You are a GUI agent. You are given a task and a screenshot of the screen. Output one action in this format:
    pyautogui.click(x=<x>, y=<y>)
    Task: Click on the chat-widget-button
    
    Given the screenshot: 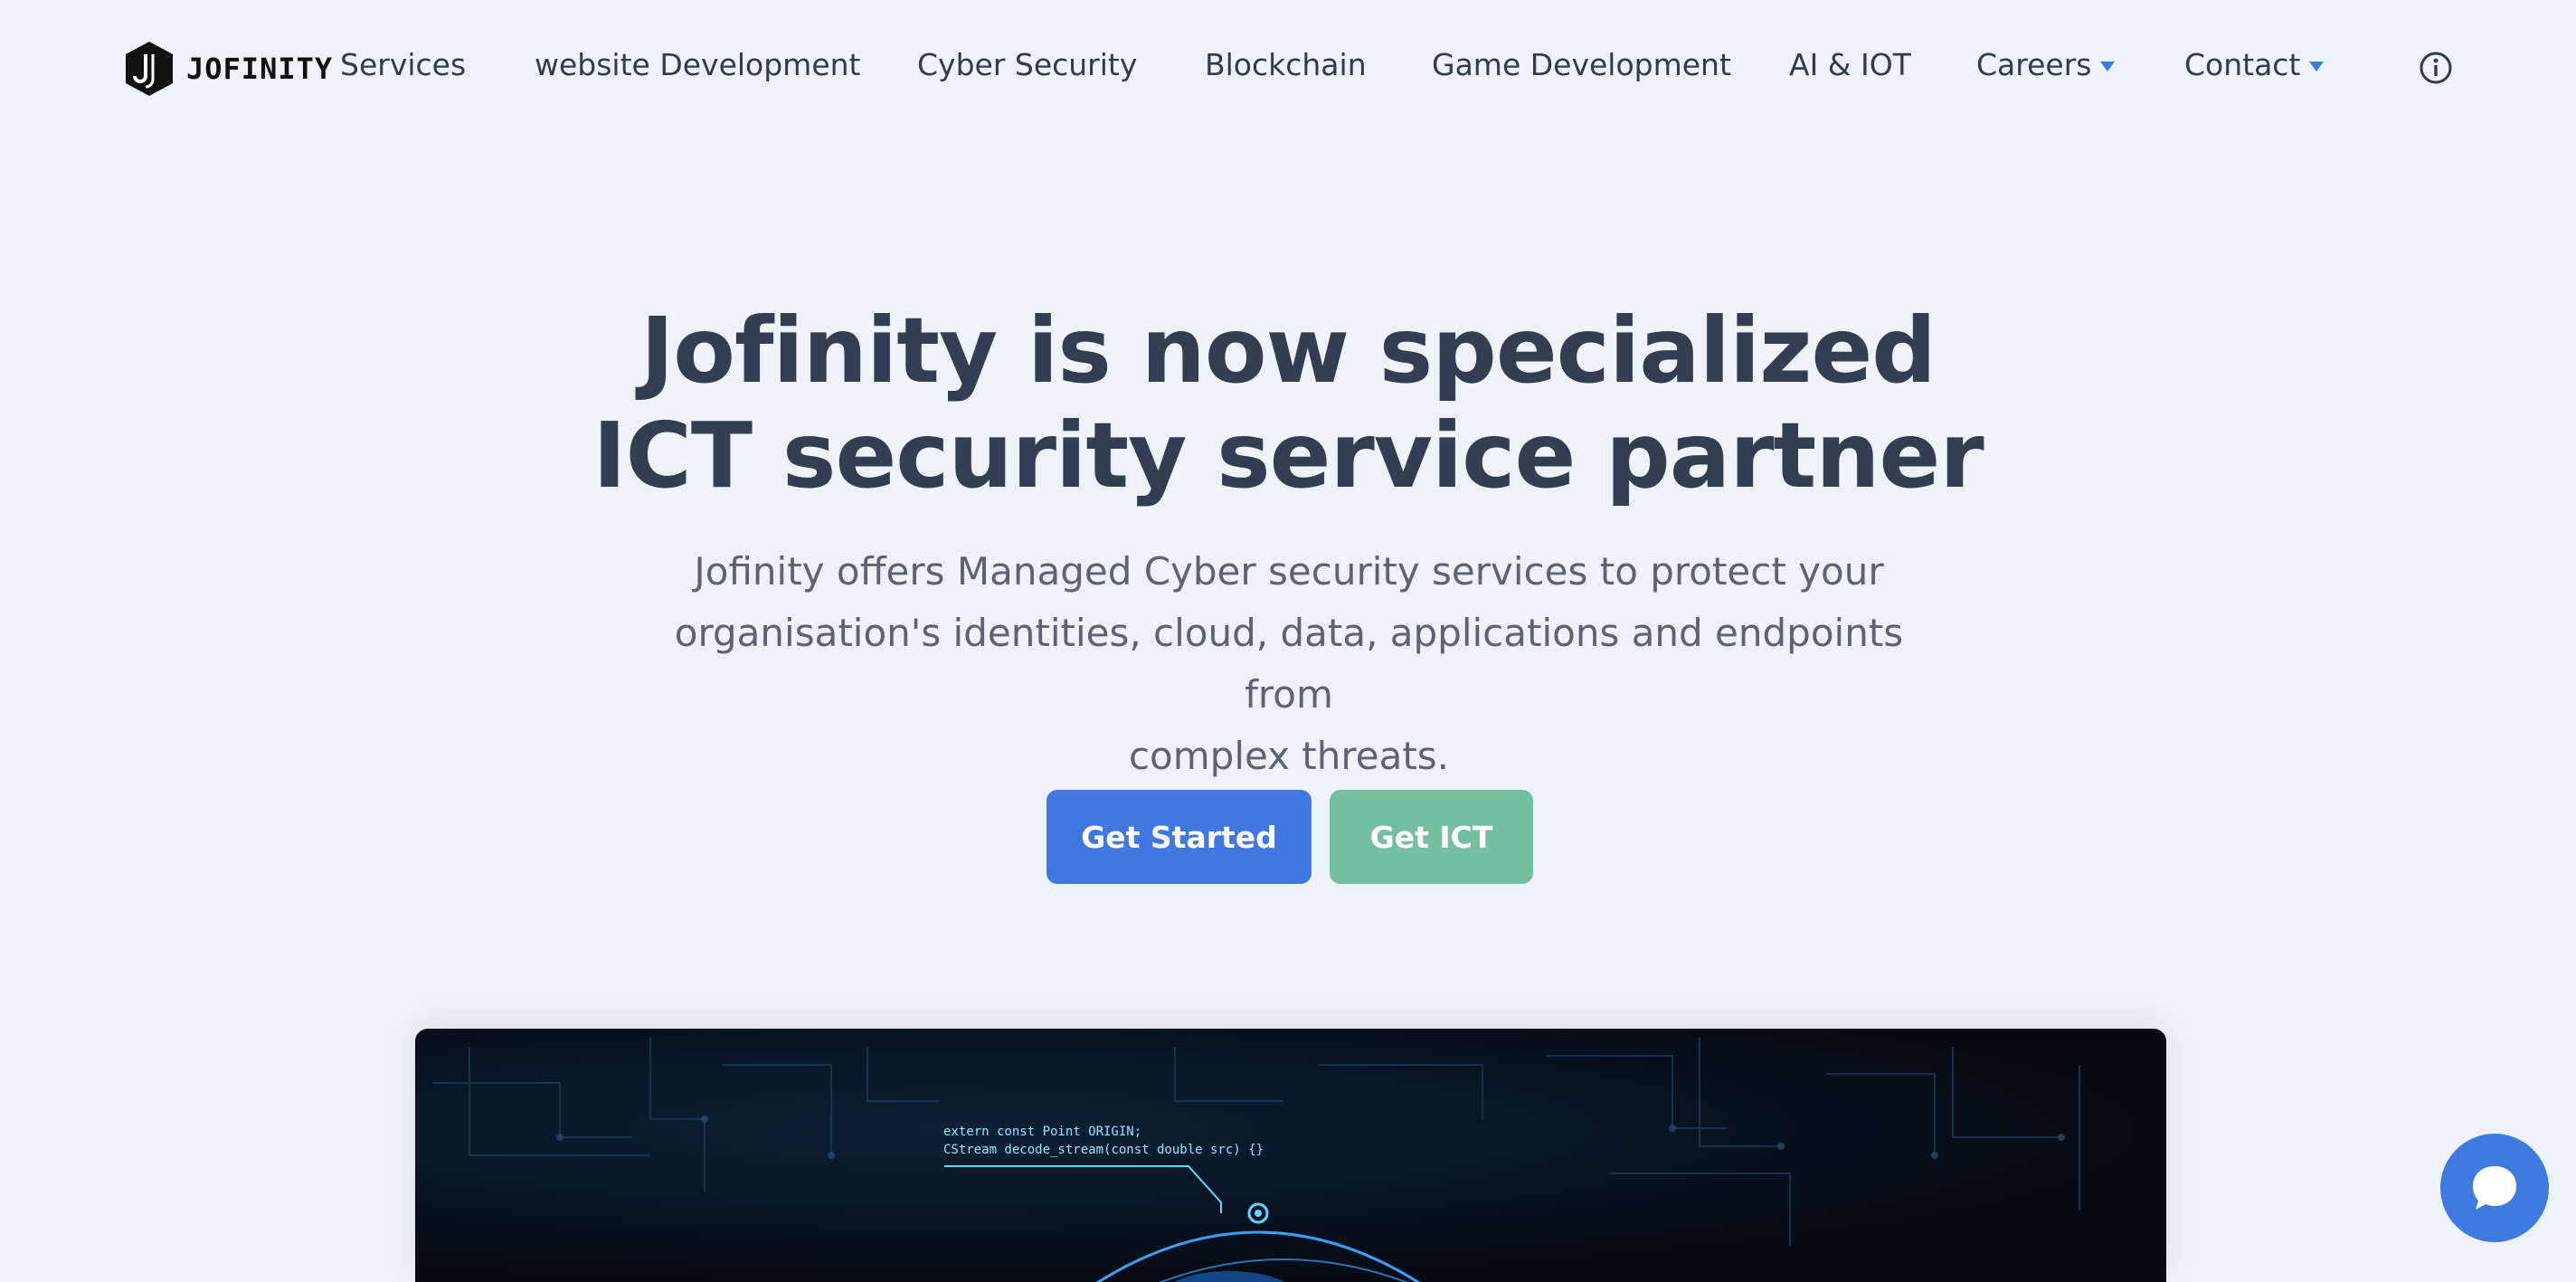 What is the action you would take?
    pyautogui.click(x=2494, y=1188)
    